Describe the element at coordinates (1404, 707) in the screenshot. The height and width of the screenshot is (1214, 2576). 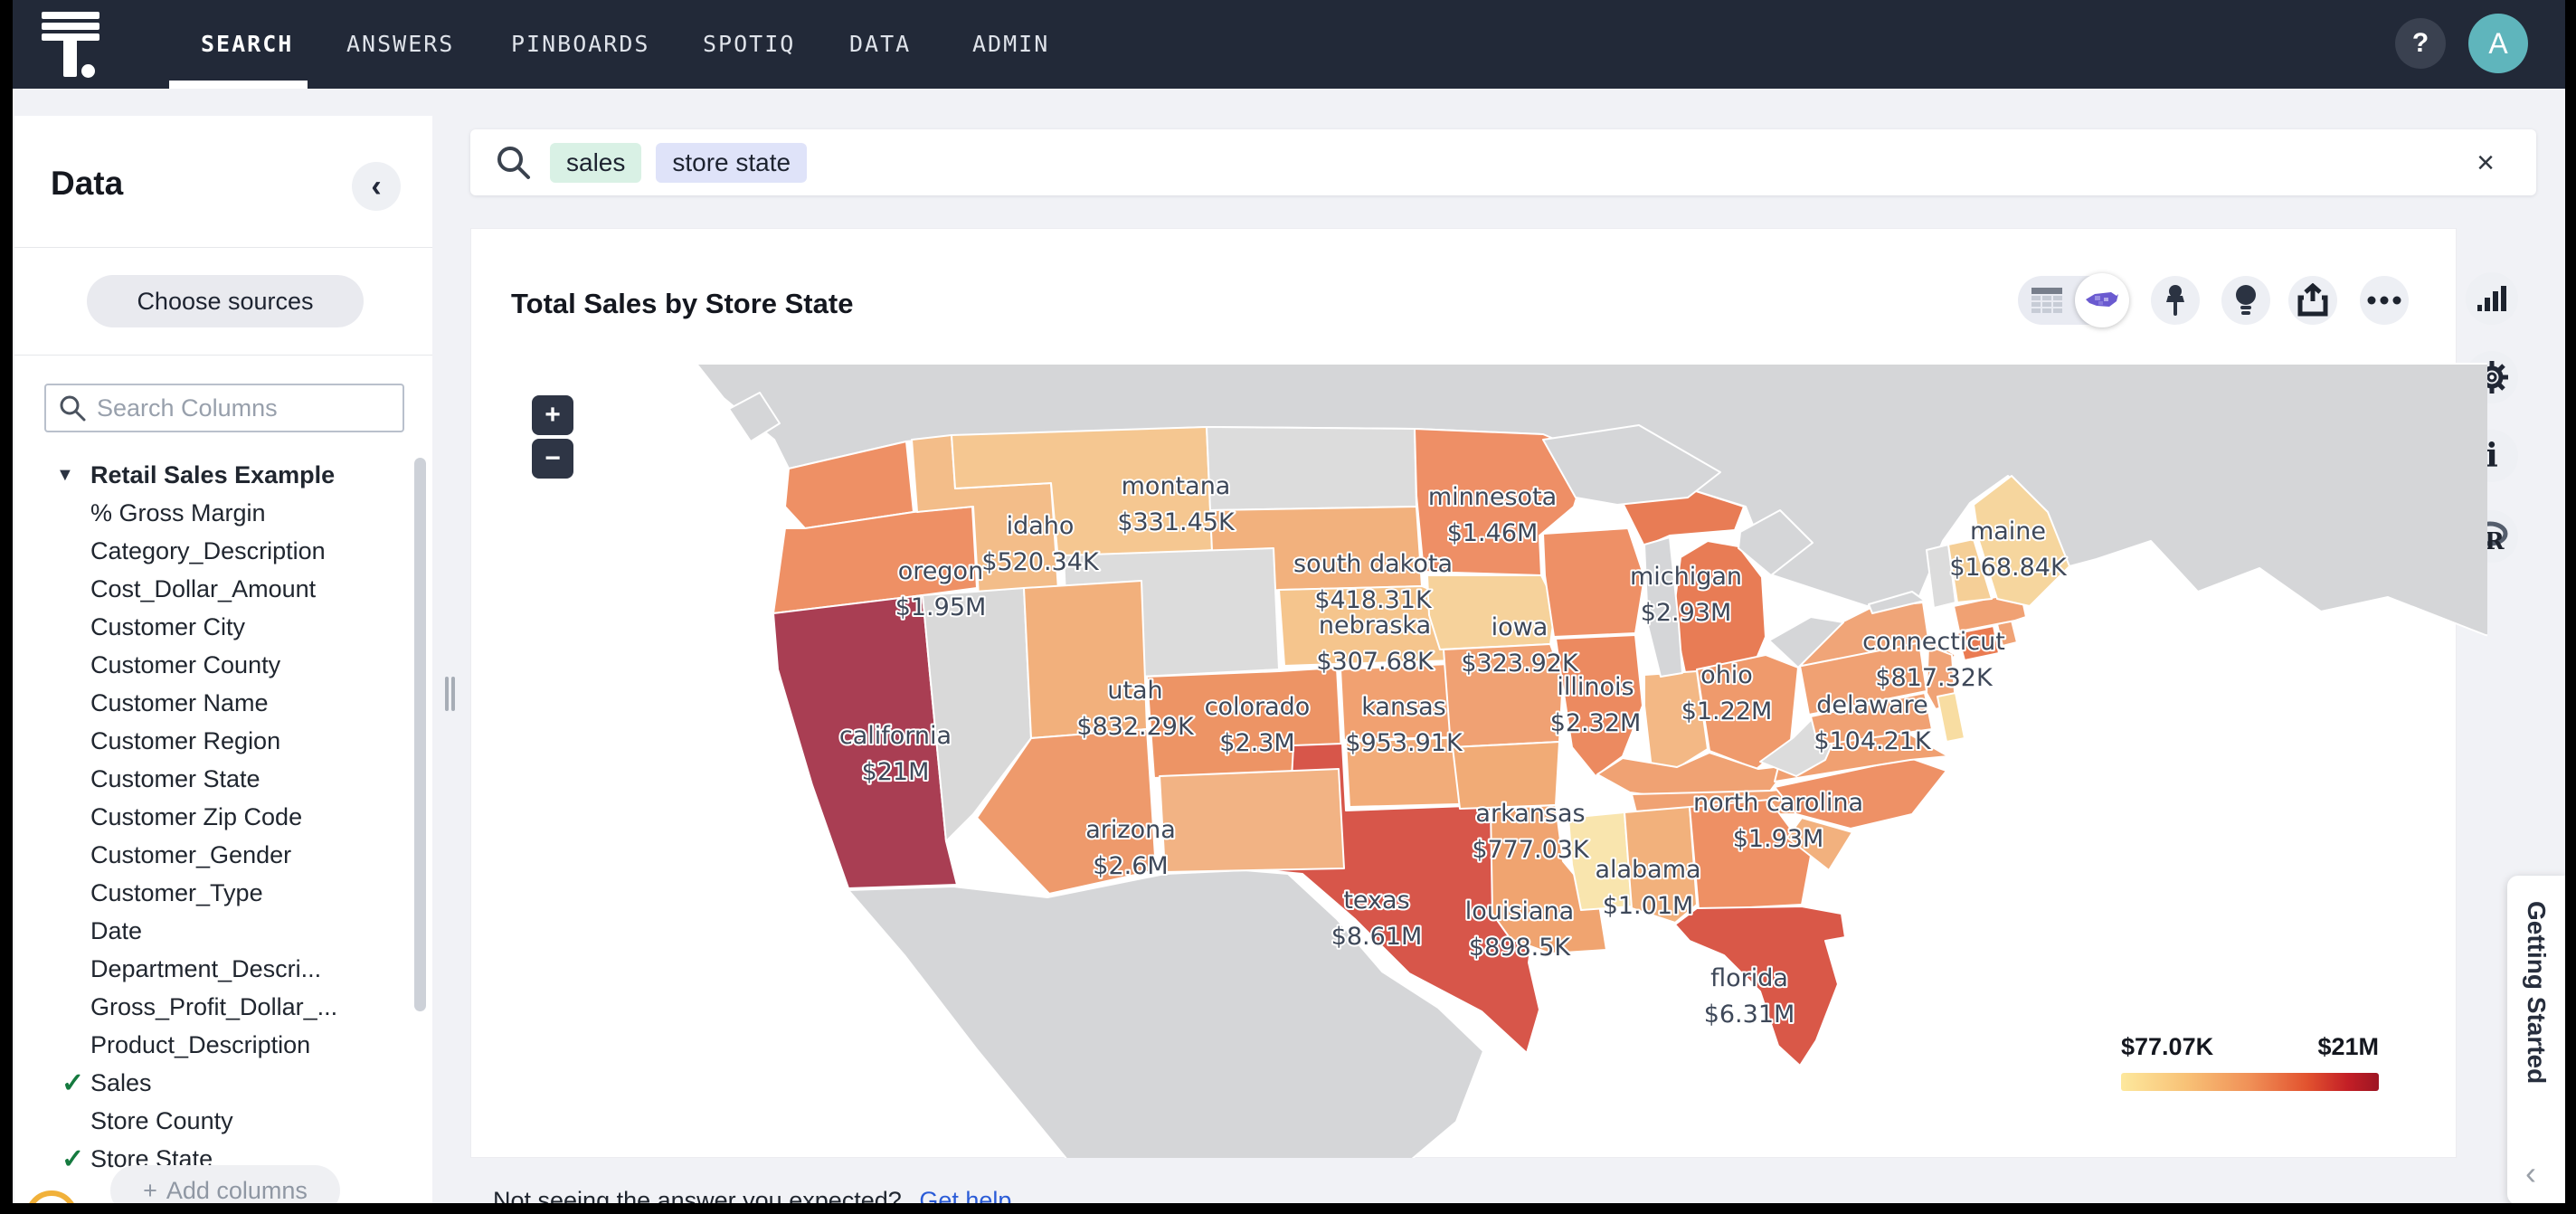
I see `state-label-kansas: kansas` at that location.